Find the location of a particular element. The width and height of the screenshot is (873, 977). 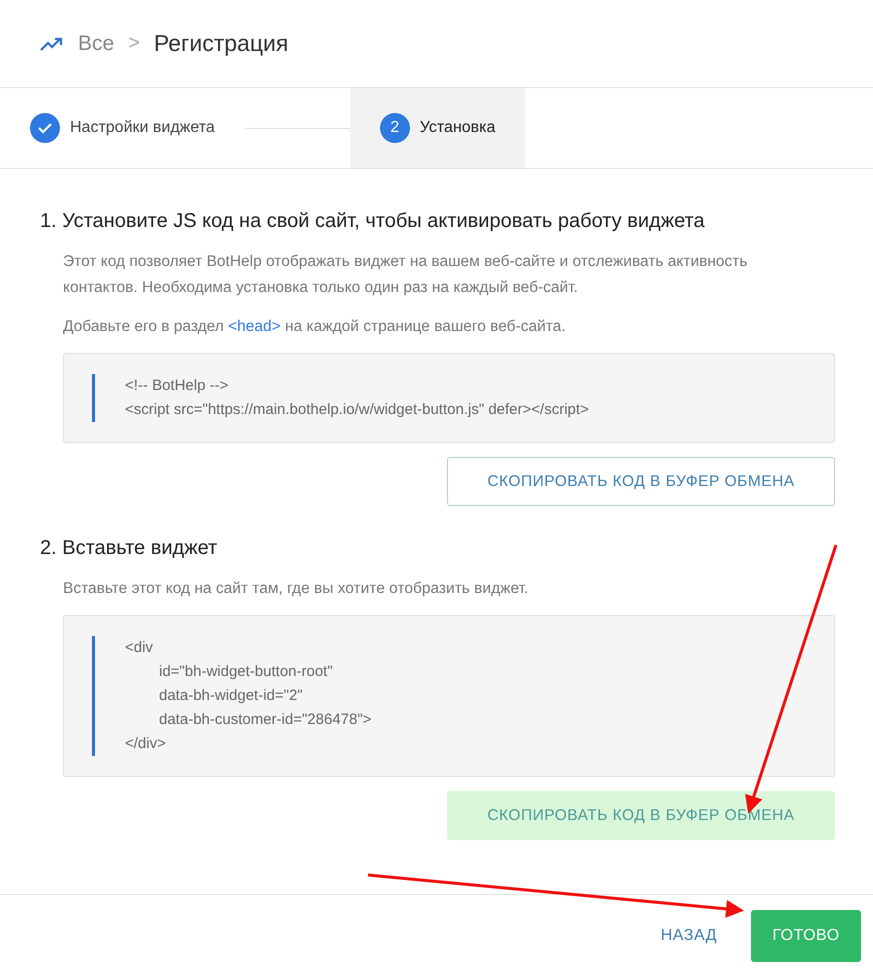

step-label: Установка is located at coordinates (458, 128).